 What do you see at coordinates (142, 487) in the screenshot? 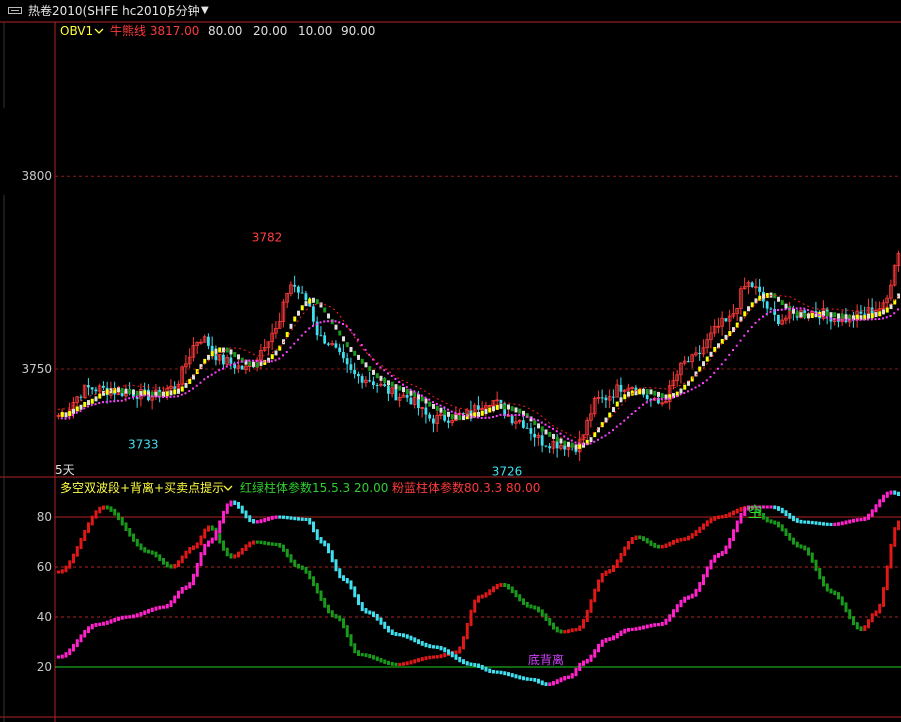
I see `sub-indicator-name: 多空双波段+背离+买卖点提示` at bounding box center [142, 487].